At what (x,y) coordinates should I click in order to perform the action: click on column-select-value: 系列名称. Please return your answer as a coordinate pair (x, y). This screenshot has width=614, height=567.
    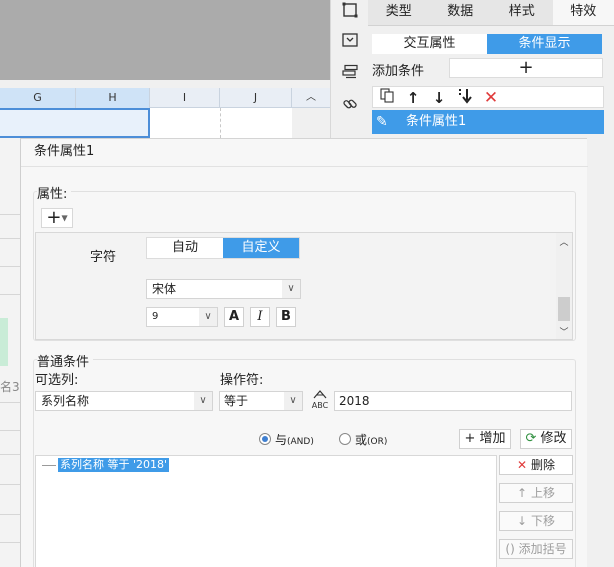
    Looking at the image, I should click on (65, 401).